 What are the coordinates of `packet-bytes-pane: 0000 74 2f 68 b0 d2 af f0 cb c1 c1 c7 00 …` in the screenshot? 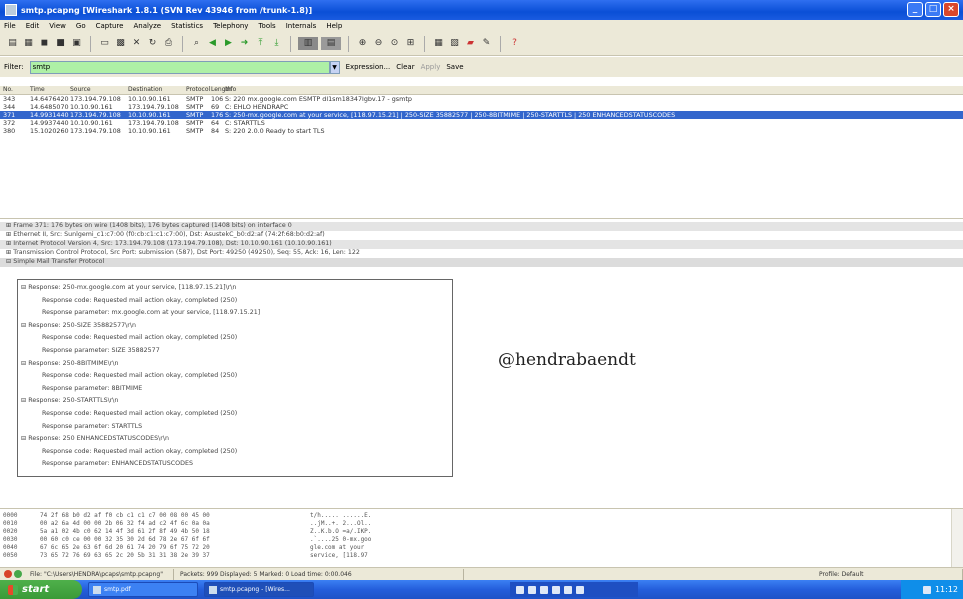 It's located at (481, 537).